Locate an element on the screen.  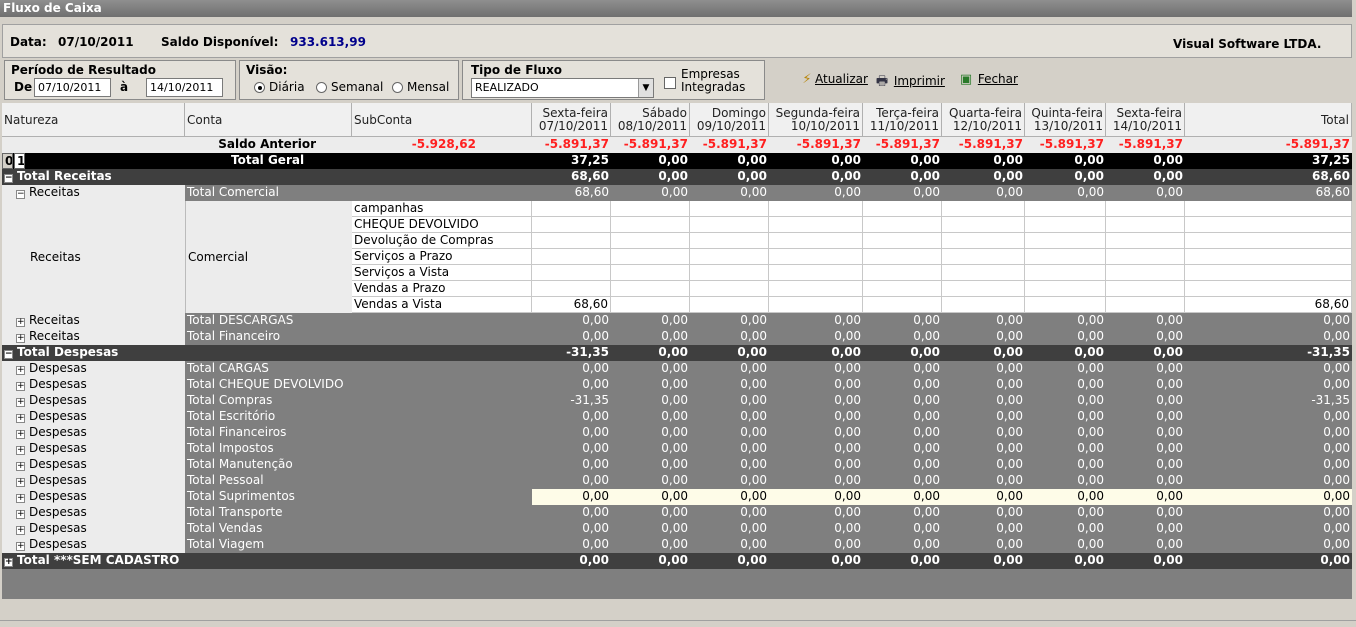
col-day-7: Sexta-feira 14/10/2011 is located at coordinates (1145, 120).